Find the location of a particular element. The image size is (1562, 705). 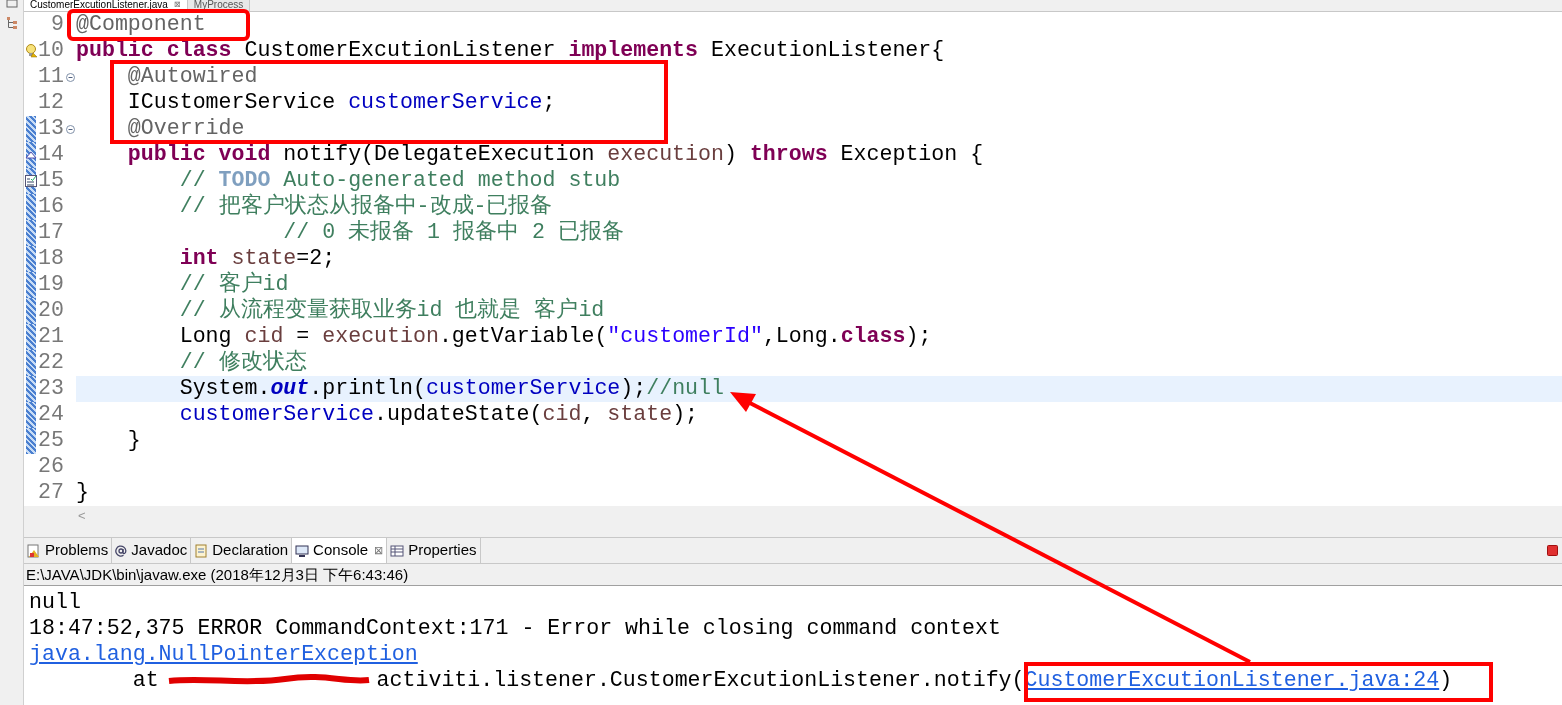

console-line: ) is located at coordinates (1446, 681).